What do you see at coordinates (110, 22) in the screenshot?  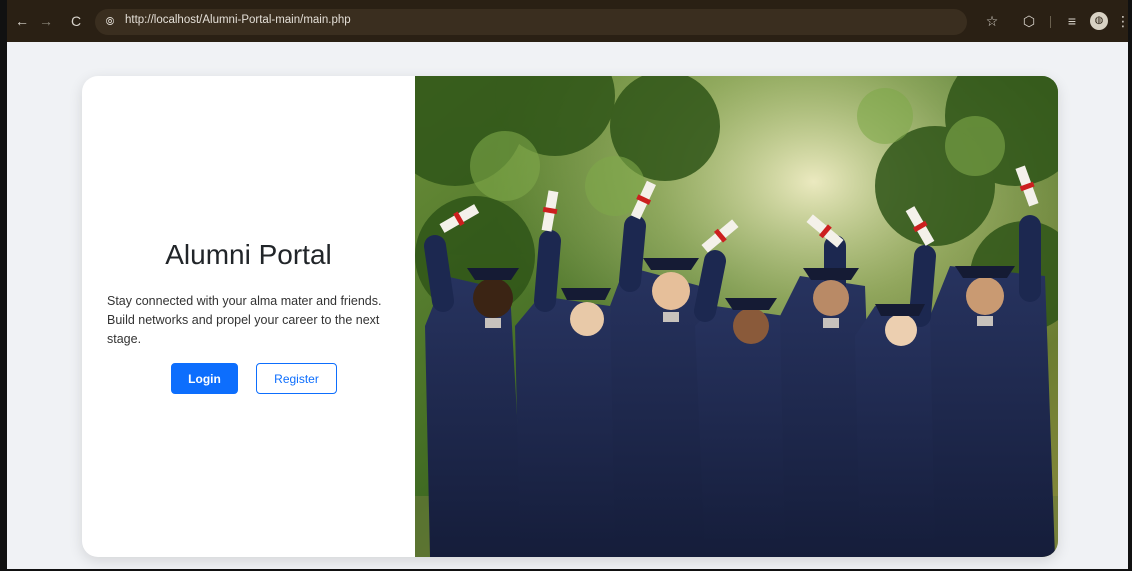 I see `site-info-icon: ⦾` at bounding box center [110, 22].